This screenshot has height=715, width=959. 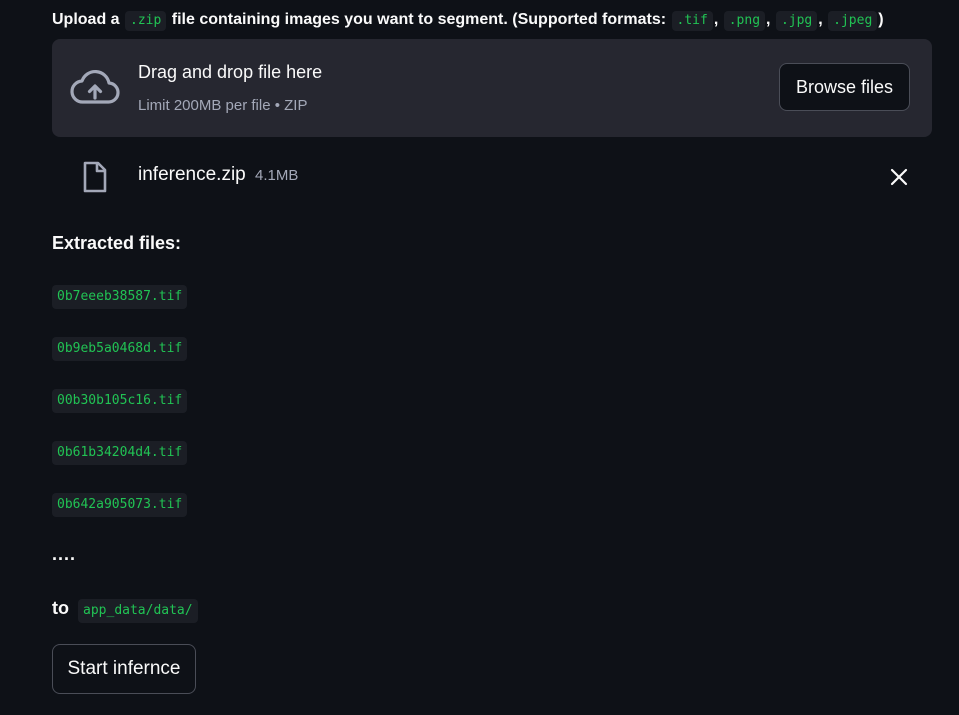 What do you see at coordinates (744, 21) in the screenshot?
I see `format-png: .png` at bounding box center [744, 21].